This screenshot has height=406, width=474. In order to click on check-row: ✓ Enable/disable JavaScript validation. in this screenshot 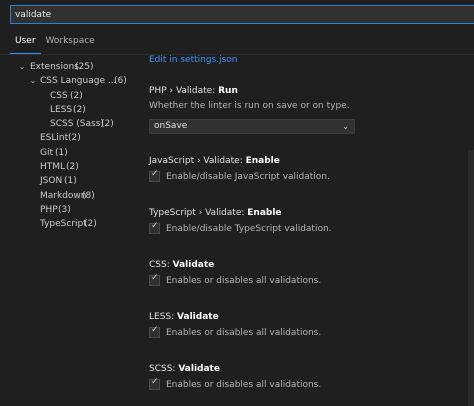, I will do `click(309, 175)`.